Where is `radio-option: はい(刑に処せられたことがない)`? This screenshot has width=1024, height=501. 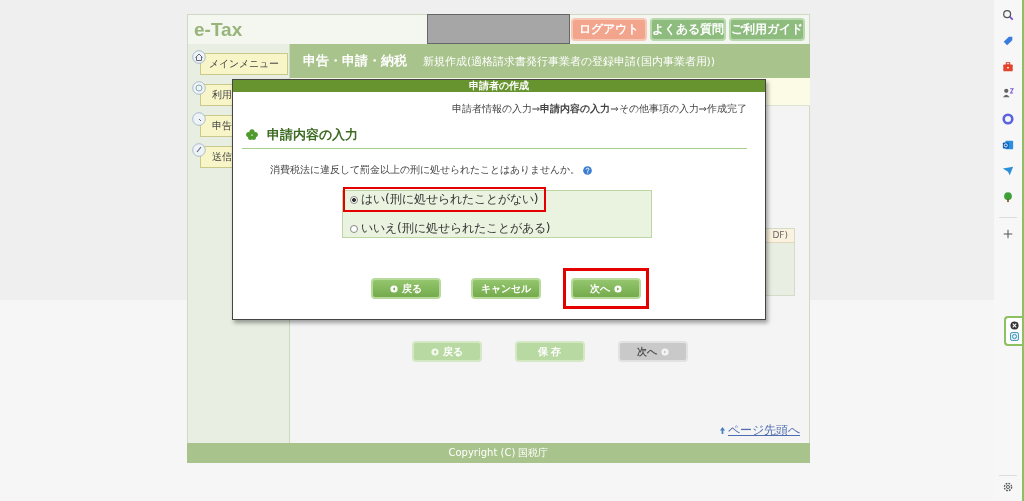
radio-option: はい(刑に処せられたことがない) is located at coordinates (445, 199).